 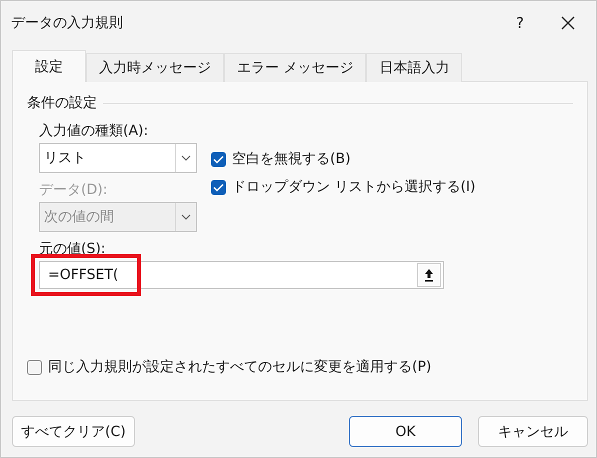 I want to click on range-select-button, so click(x=429, y=275).